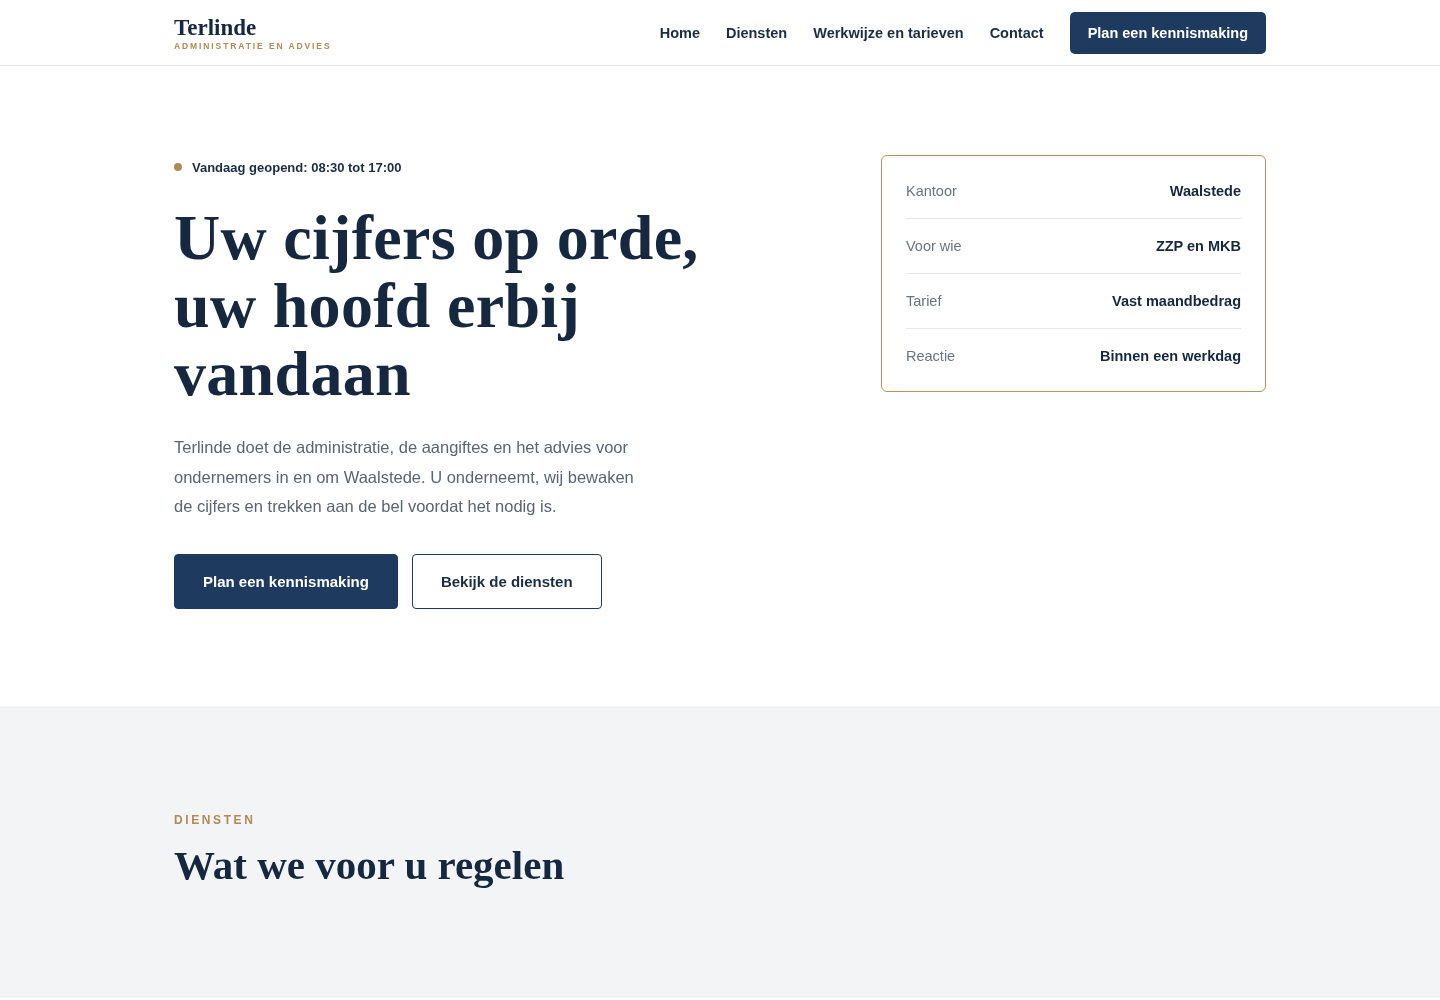  Describe the element at coordinates (253, 46) in the screenshot. I see `logo-tagline: ADMINISTRATIE EN ADVIES` at that location.